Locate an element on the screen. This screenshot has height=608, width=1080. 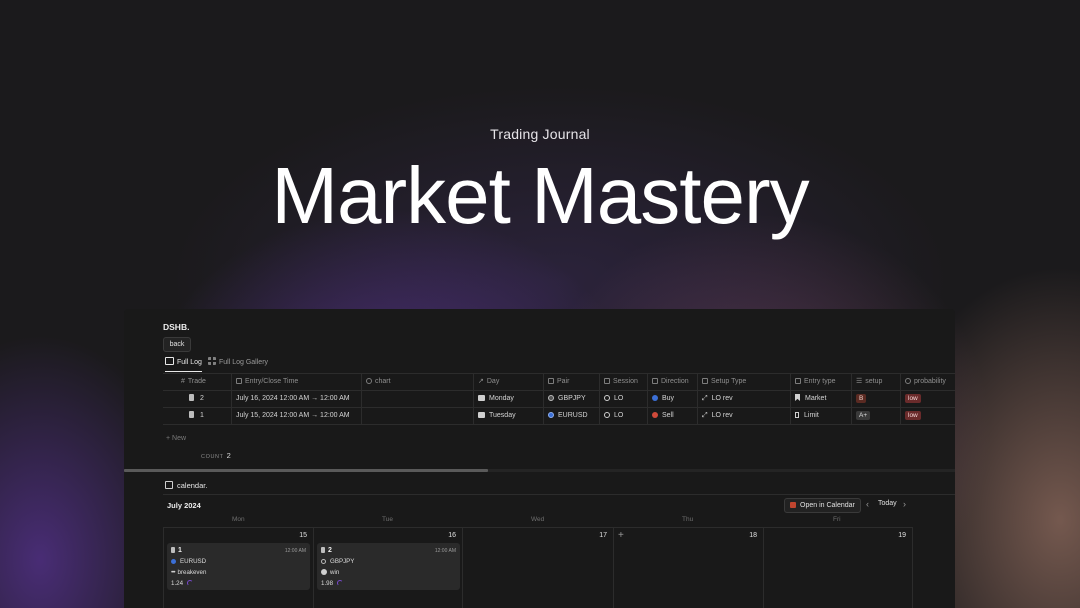
list-icon is located at coordinates (705, 381).